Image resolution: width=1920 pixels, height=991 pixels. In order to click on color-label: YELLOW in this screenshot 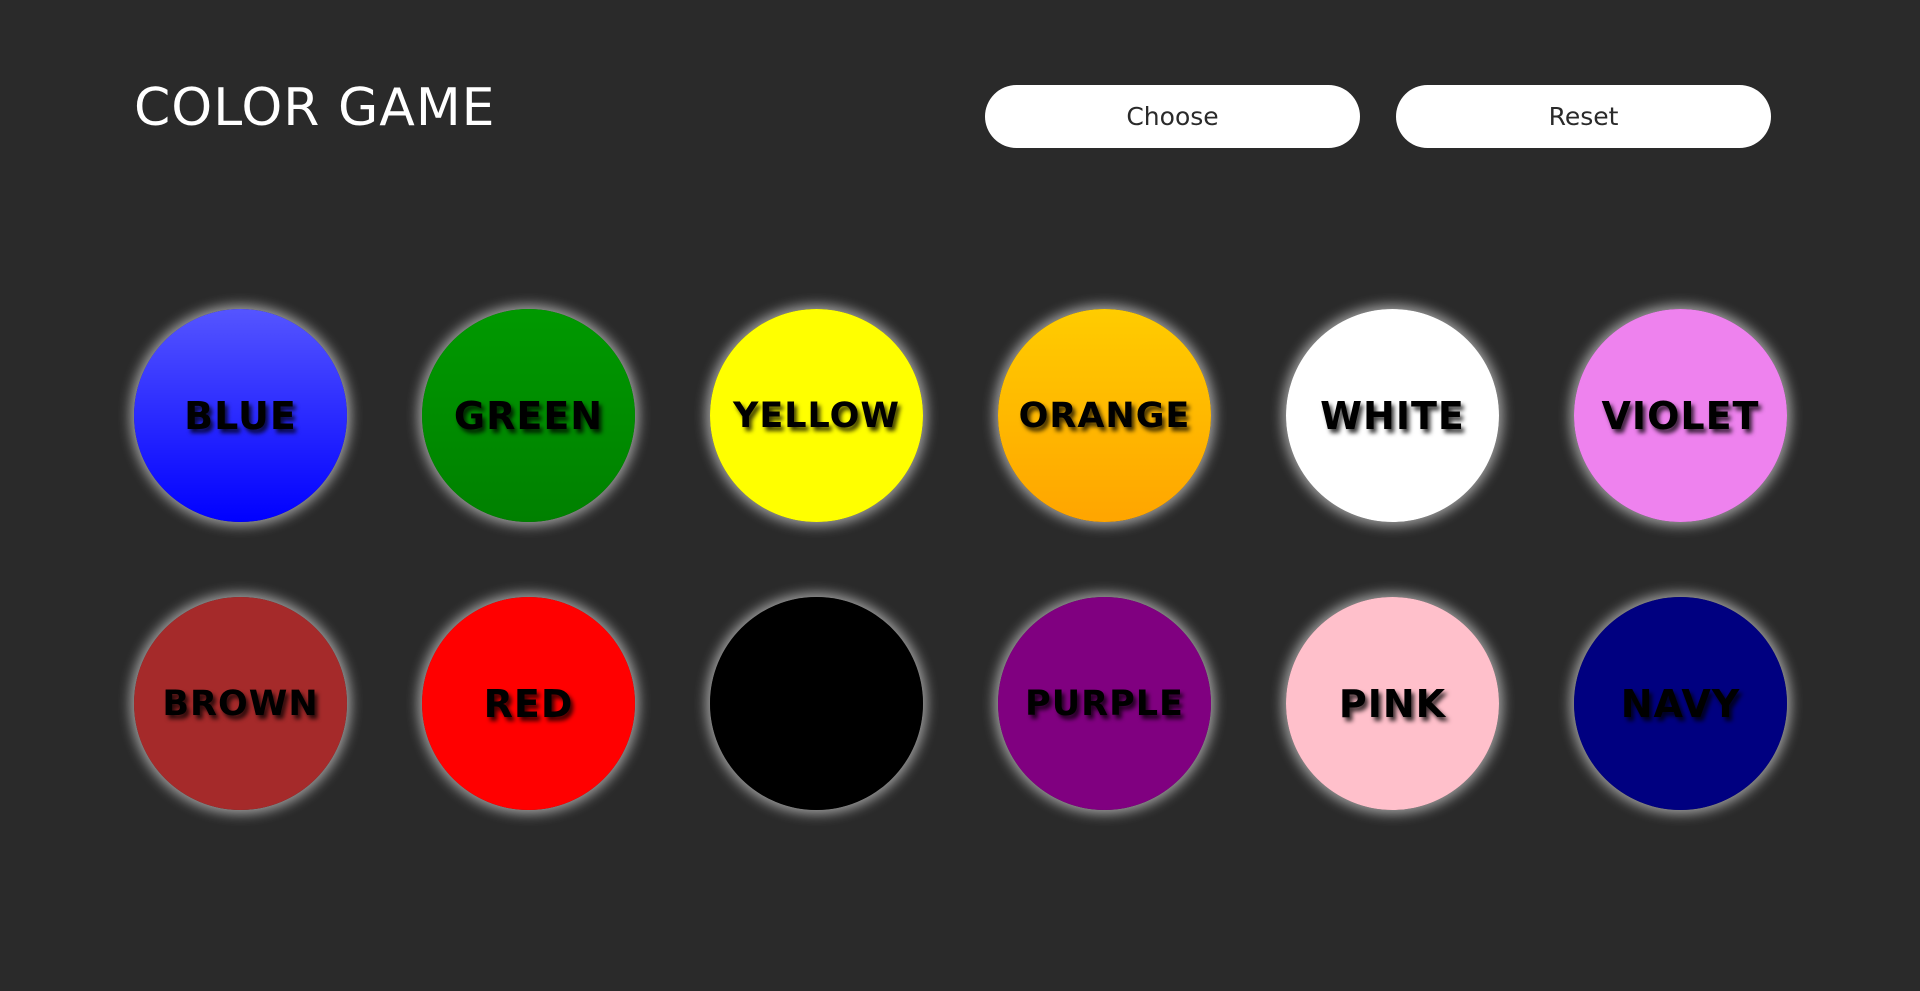, I will do `click(816, 415)`.